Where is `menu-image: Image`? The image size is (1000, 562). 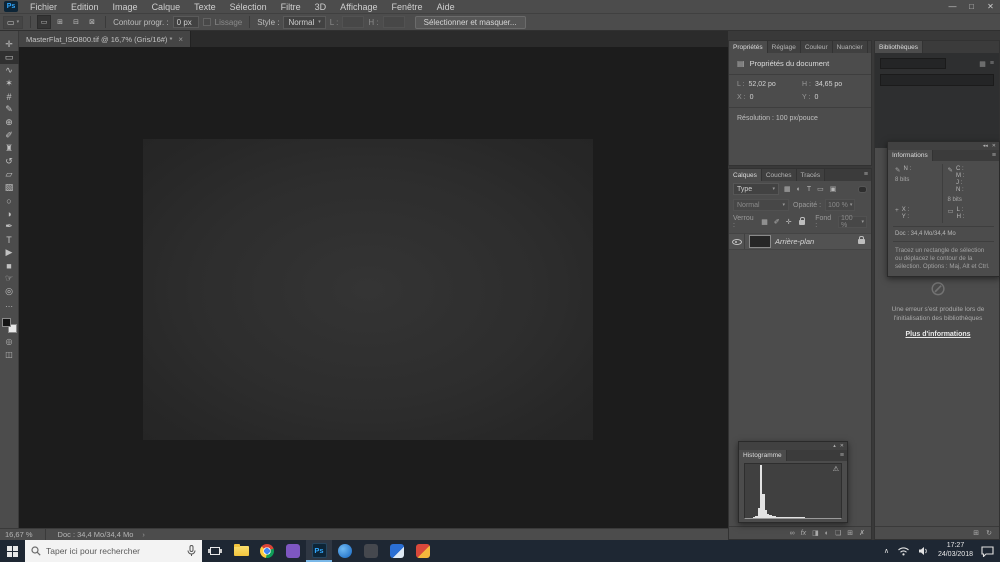
menu-image: Image is located at coordinates (125, 7).